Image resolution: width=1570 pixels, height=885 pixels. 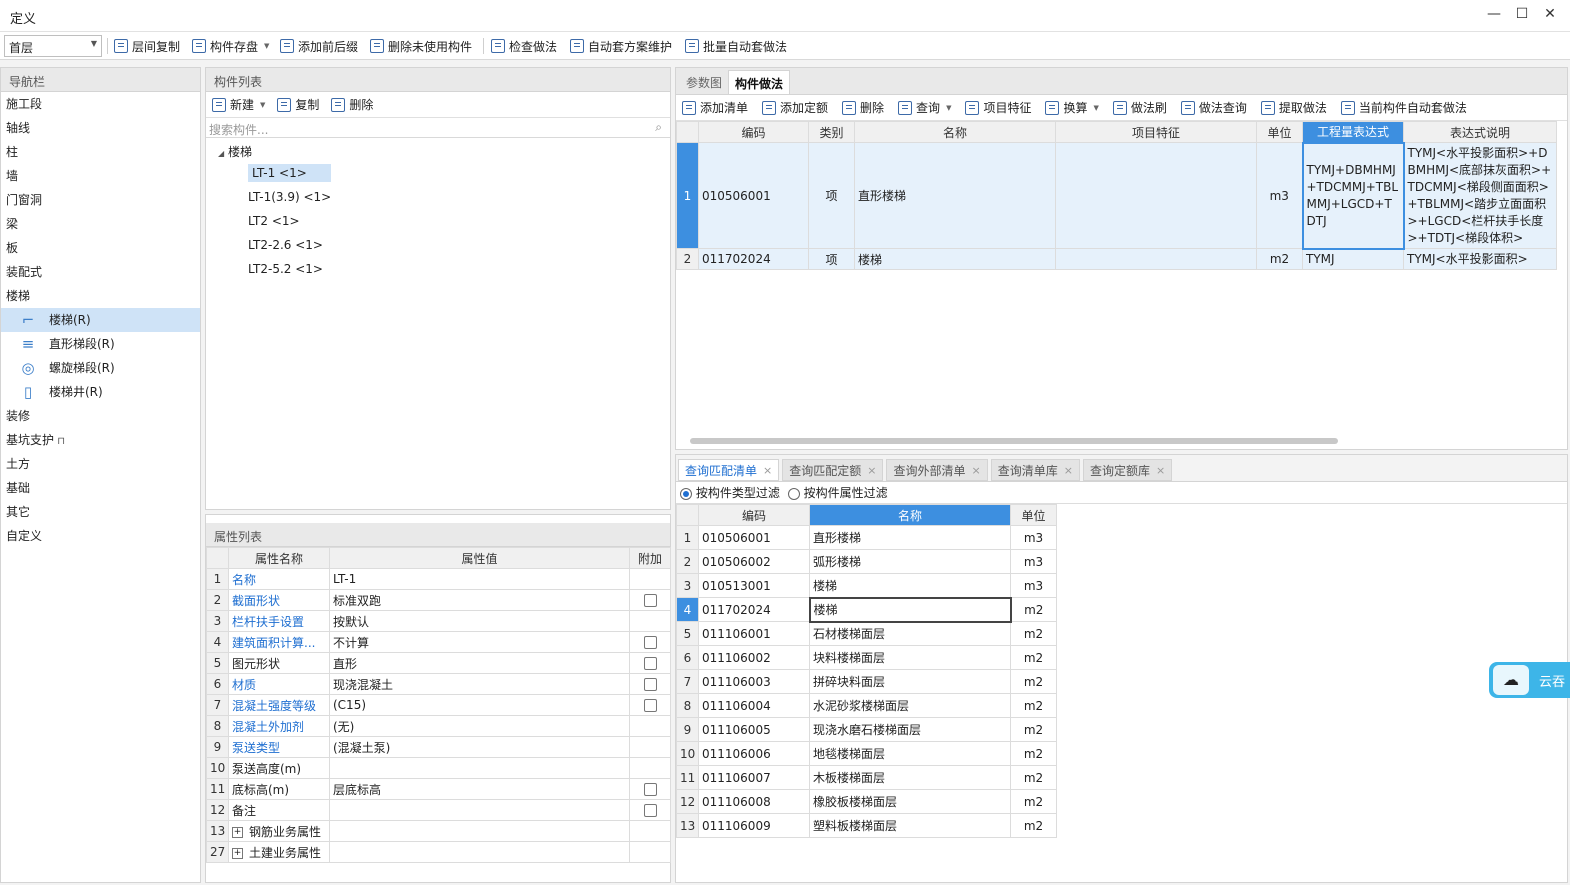 What do you see at coordinates (866, 633) in the screenshot?
I see `table-row: 5 011106001 石材楼梯面层 m2` at bounding box center [866, 633].